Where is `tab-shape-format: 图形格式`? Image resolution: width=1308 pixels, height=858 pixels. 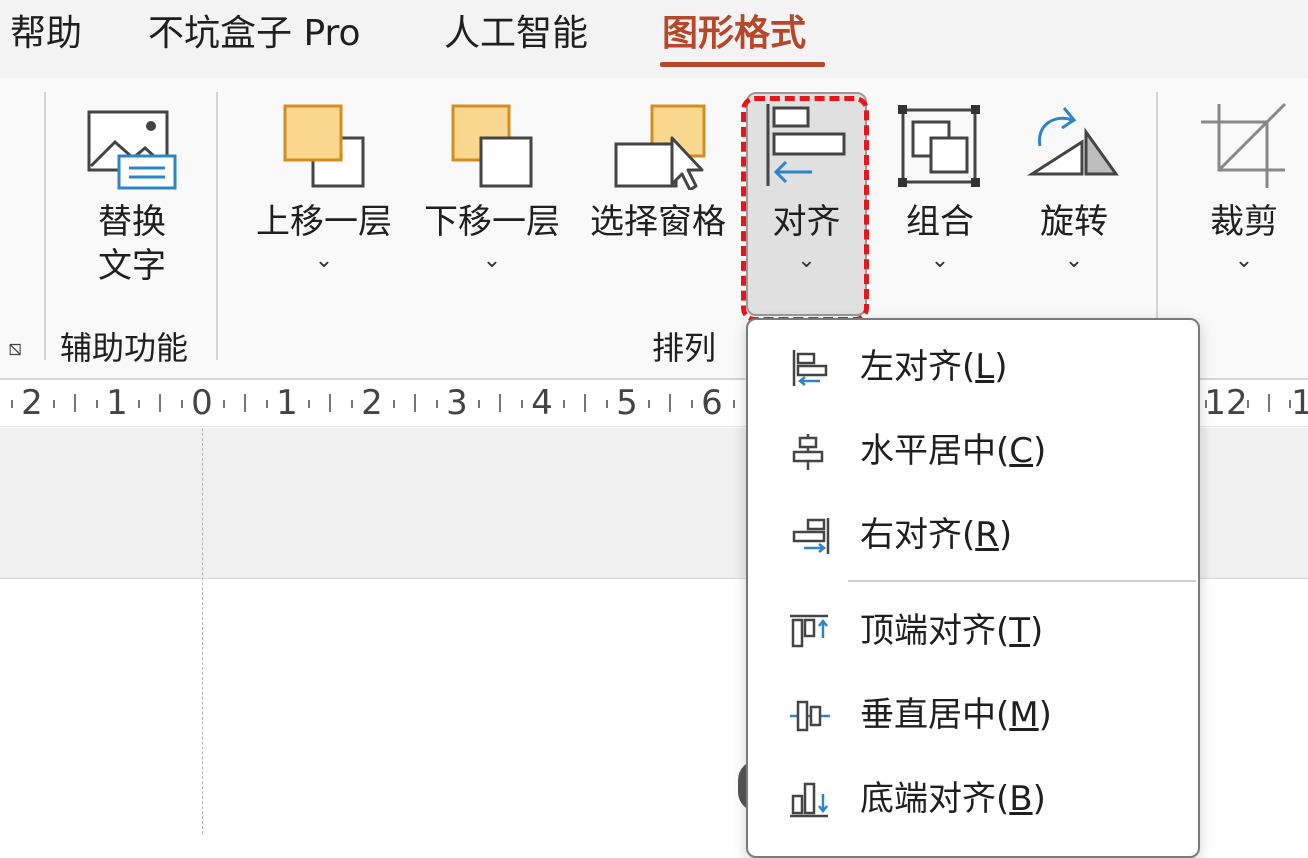 tab-shape-format: 图形格式 is located at coordinates (734, 34).